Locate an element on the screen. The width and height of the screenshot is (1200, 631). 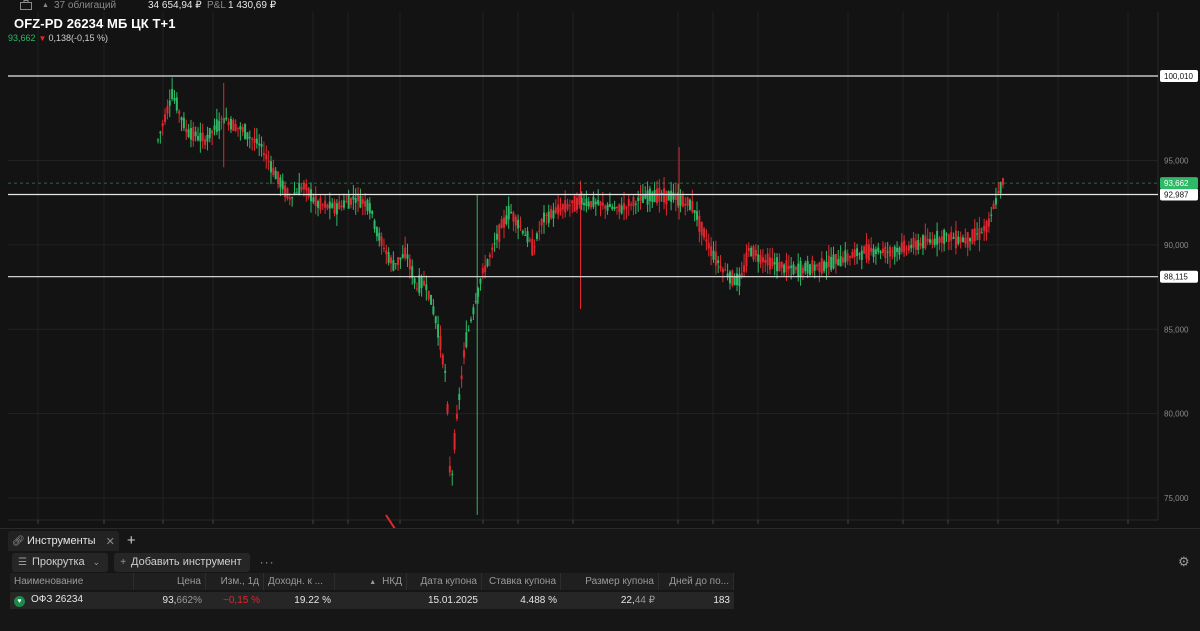
y-tick-label: 85,000 is located at coordinates (1176, 329).